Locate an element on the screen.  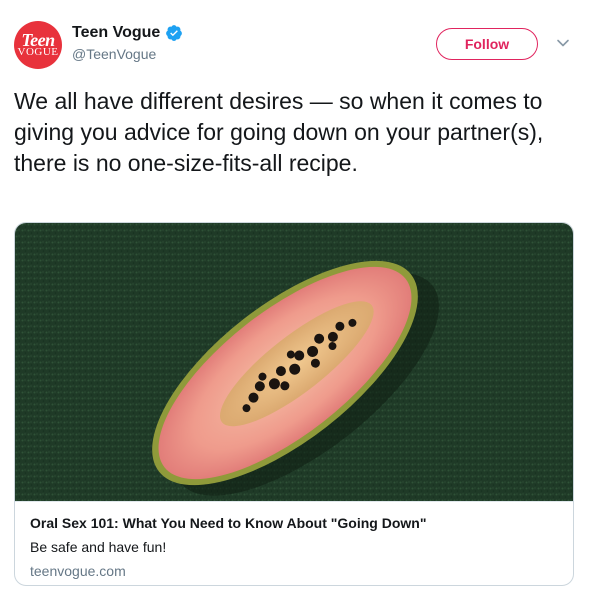
verified-badge-icon is located at coordinates (174, 33).